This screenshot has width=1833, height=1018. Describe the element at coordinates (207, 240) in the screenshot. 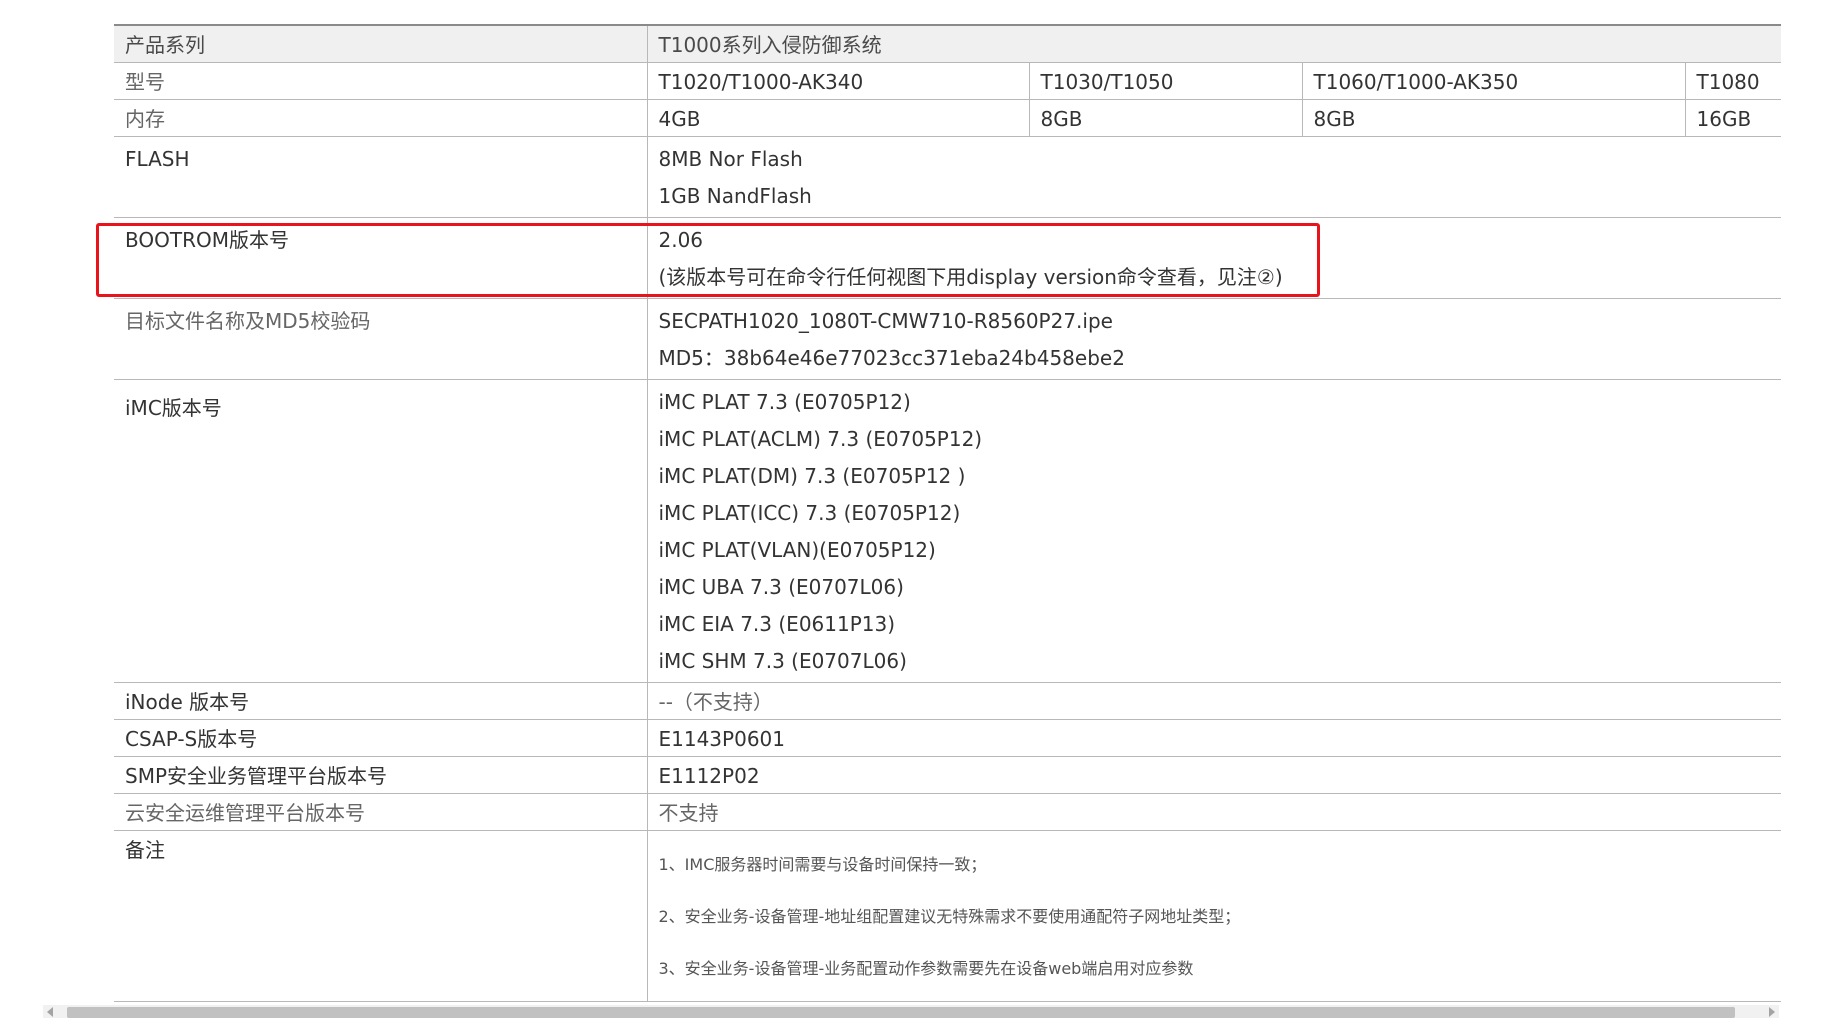

I see `bootrom-label-text: BOOTROM版本号` at that location.